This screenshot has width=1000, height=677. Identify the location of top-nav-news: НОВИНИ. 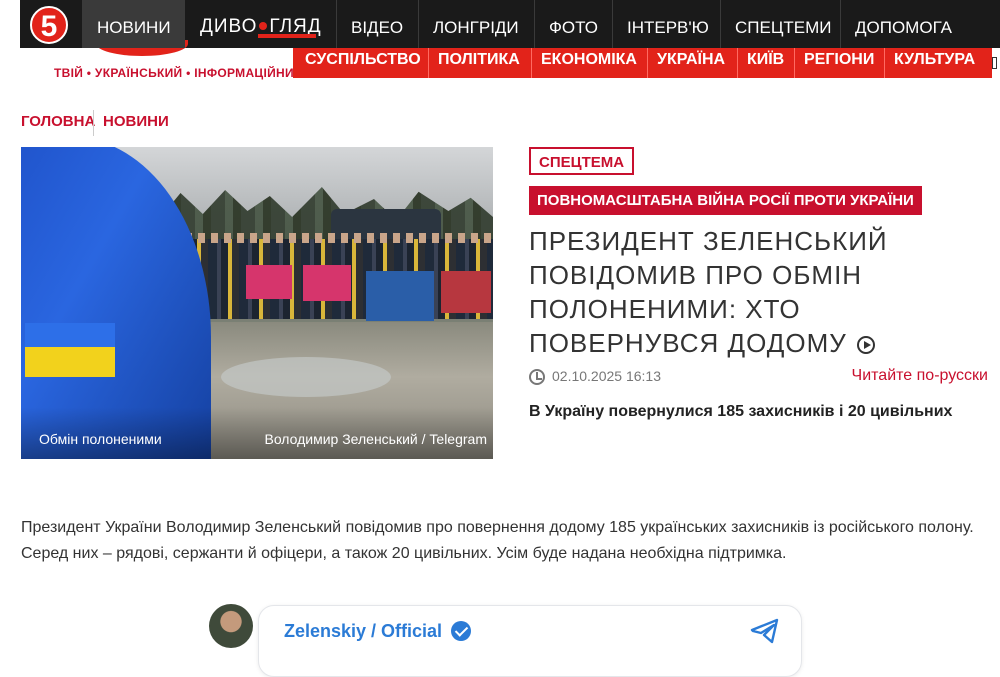
(133, 24).